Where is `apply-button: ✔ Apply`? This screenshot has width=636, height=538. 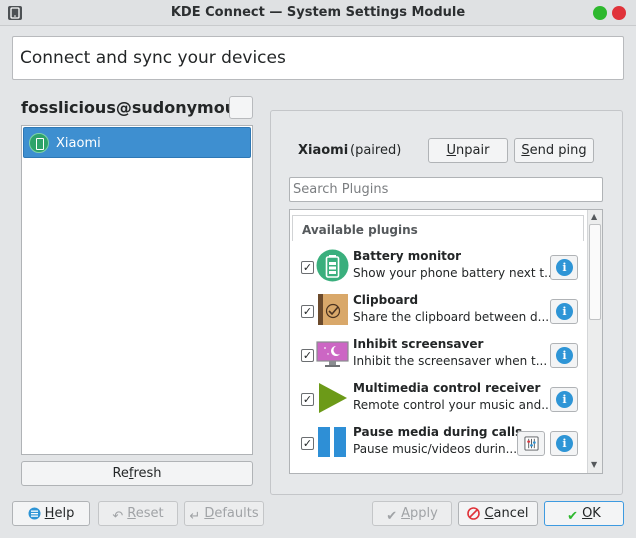
apply-button: ✔ Apply is located at coordinates (412, 513).